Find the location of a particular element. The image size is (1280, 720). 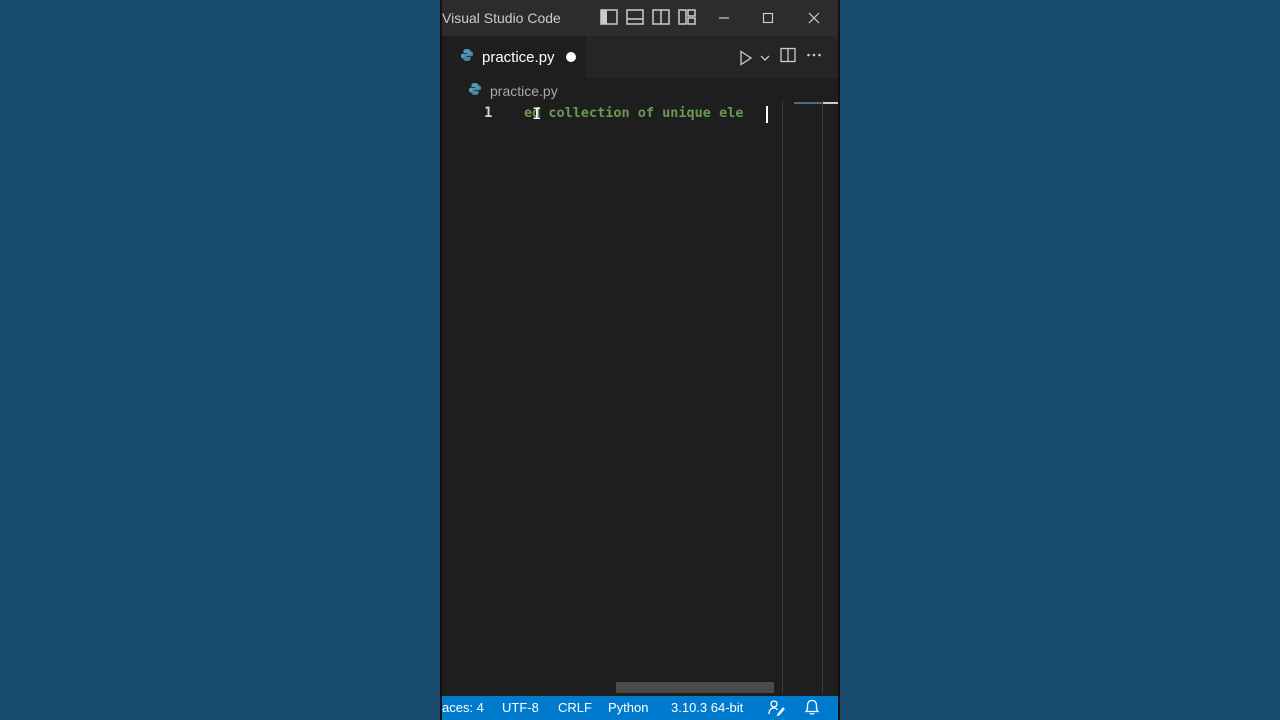

status-bar: aces: 4 UTF-8 CRLF Python 3.10.3 64-bit is located at coordinates (640, 708).